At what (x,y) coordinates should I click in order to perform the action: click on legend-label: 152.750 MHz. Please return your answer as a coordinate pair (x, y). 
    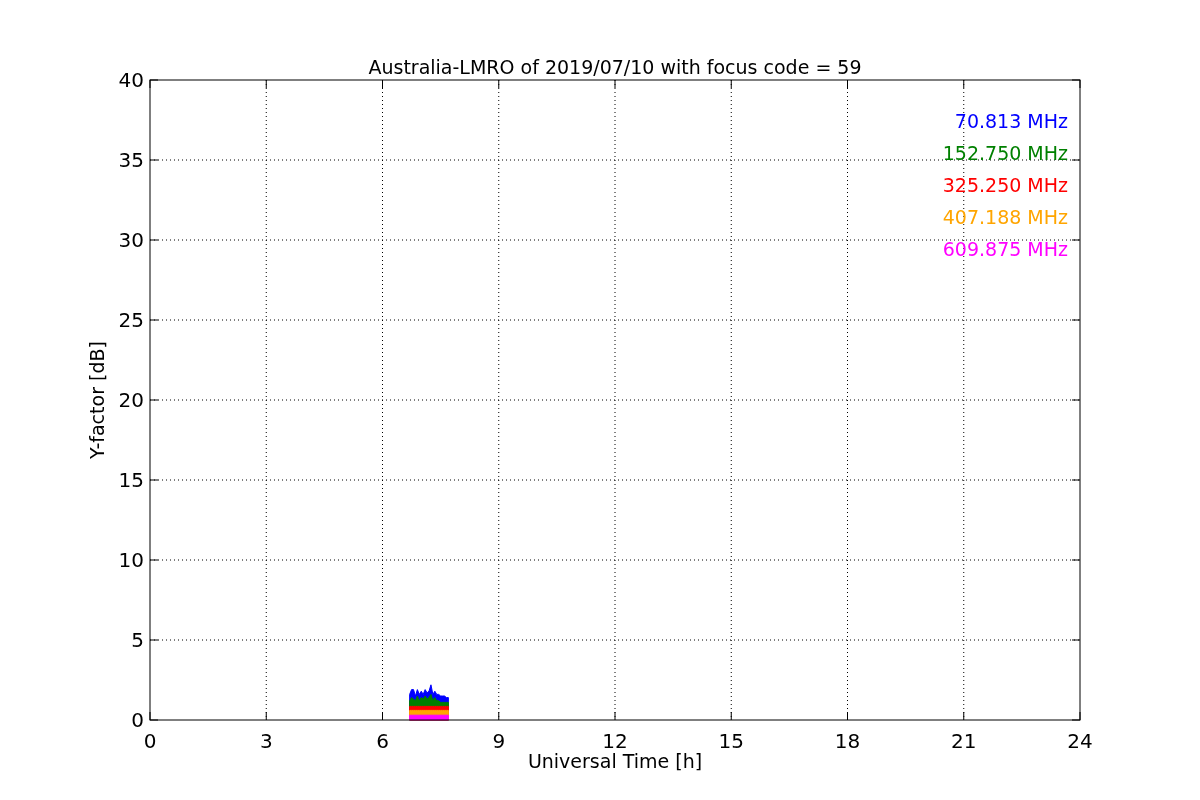
    Looking at the image, I should click on (1005, 153).